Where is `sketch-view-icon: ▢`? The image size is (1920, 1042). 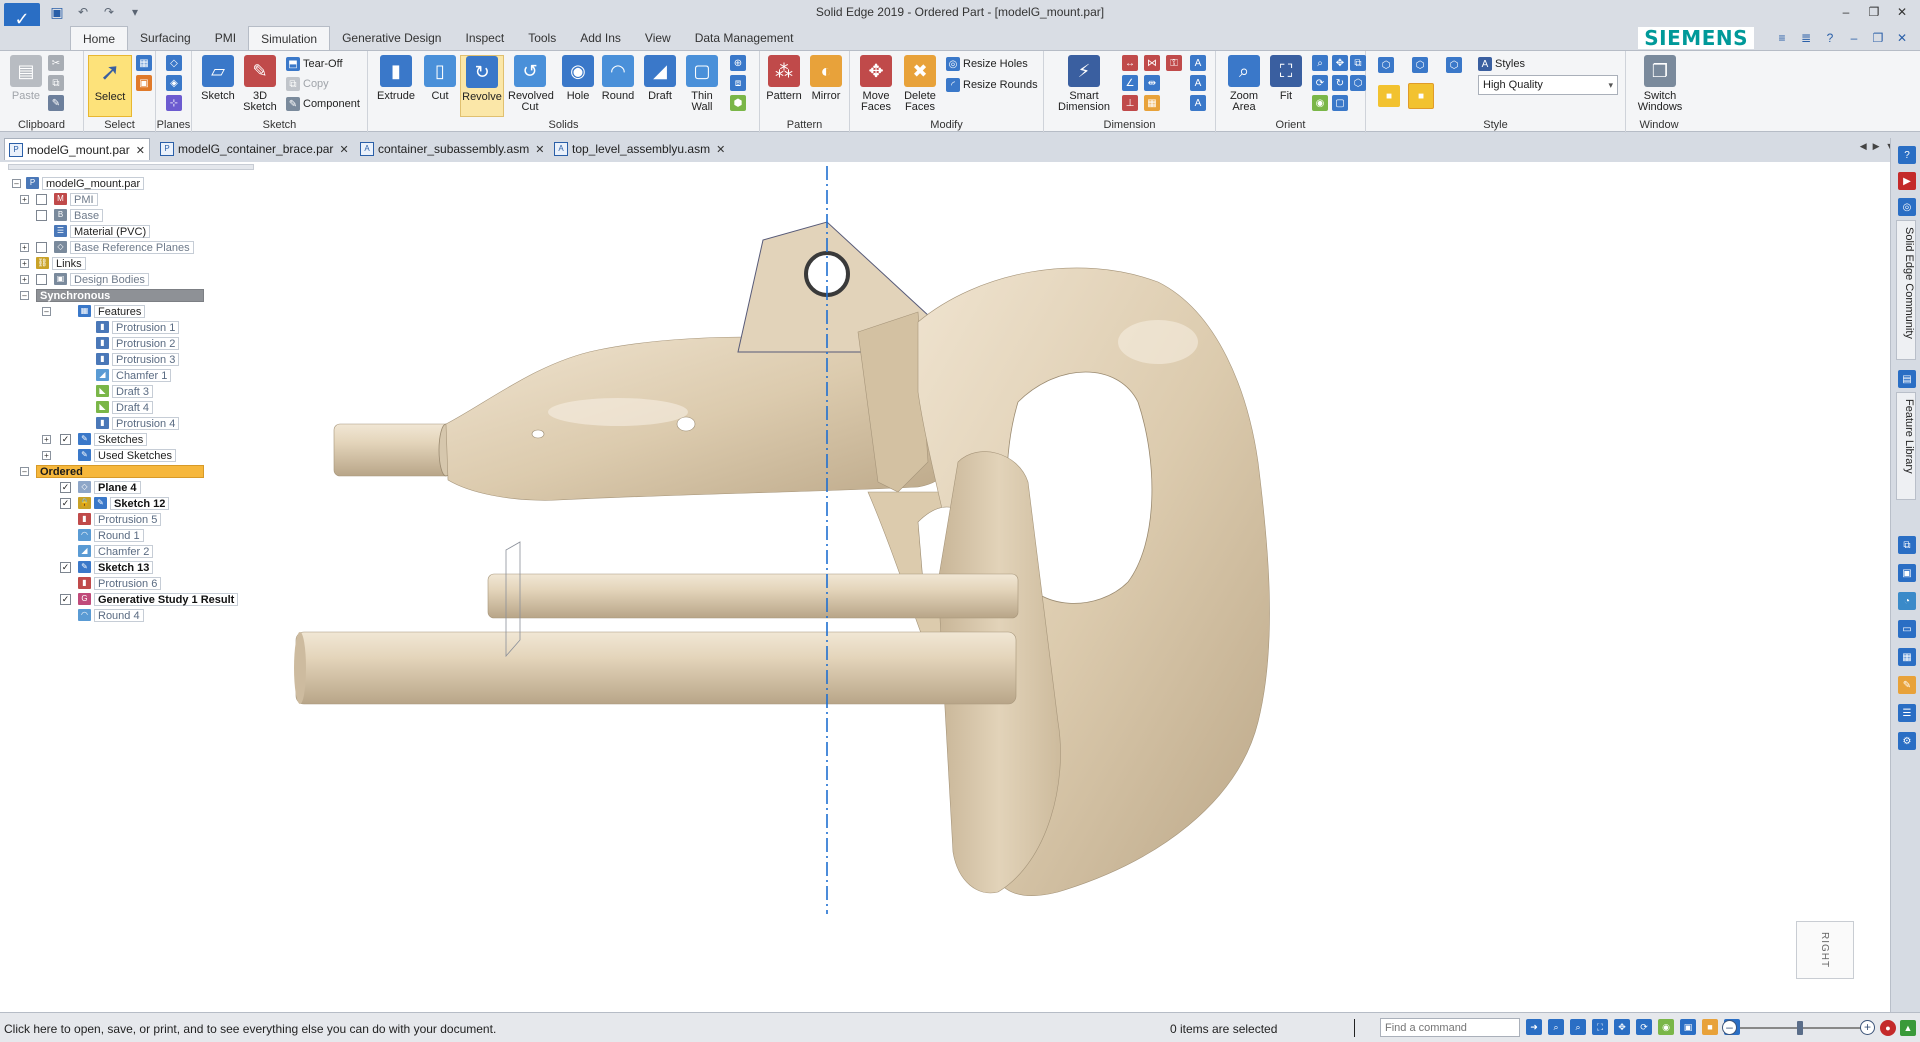 sketch-view-icon: ▢ is located at coordinates (1340, 103).